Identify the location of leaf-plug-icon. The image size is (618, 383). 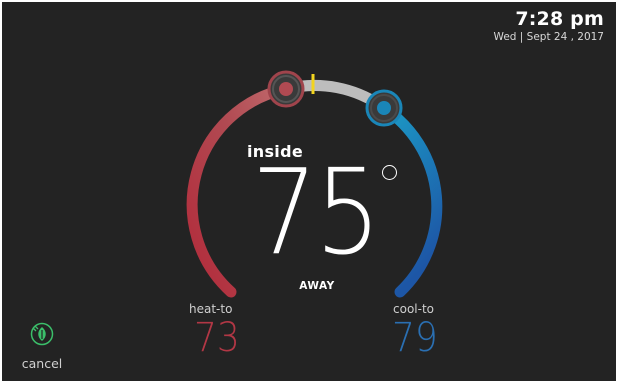
(42, 334).